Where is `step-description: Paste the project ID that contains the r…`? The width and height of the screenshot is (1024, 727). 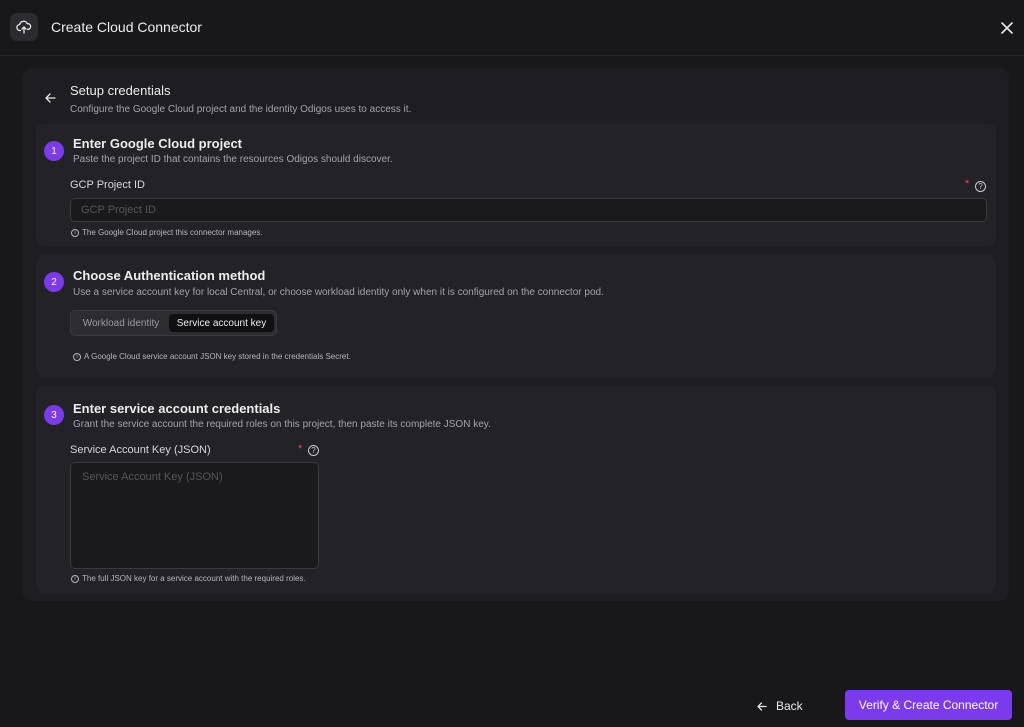
step-description: Paste the project ID that contains the r… is located at coordinates (233, 159).